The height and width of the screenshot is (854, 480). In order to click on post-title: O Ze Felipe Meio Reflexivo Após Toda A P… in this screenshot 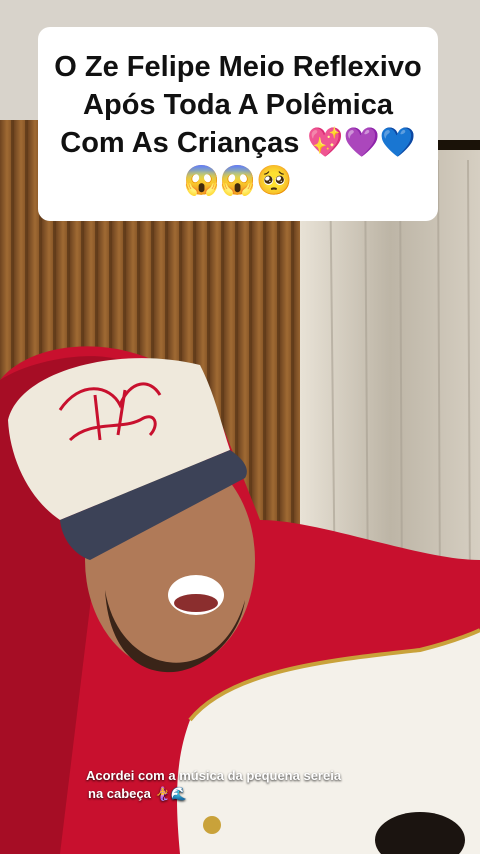, I will do `click(238, 124)`.